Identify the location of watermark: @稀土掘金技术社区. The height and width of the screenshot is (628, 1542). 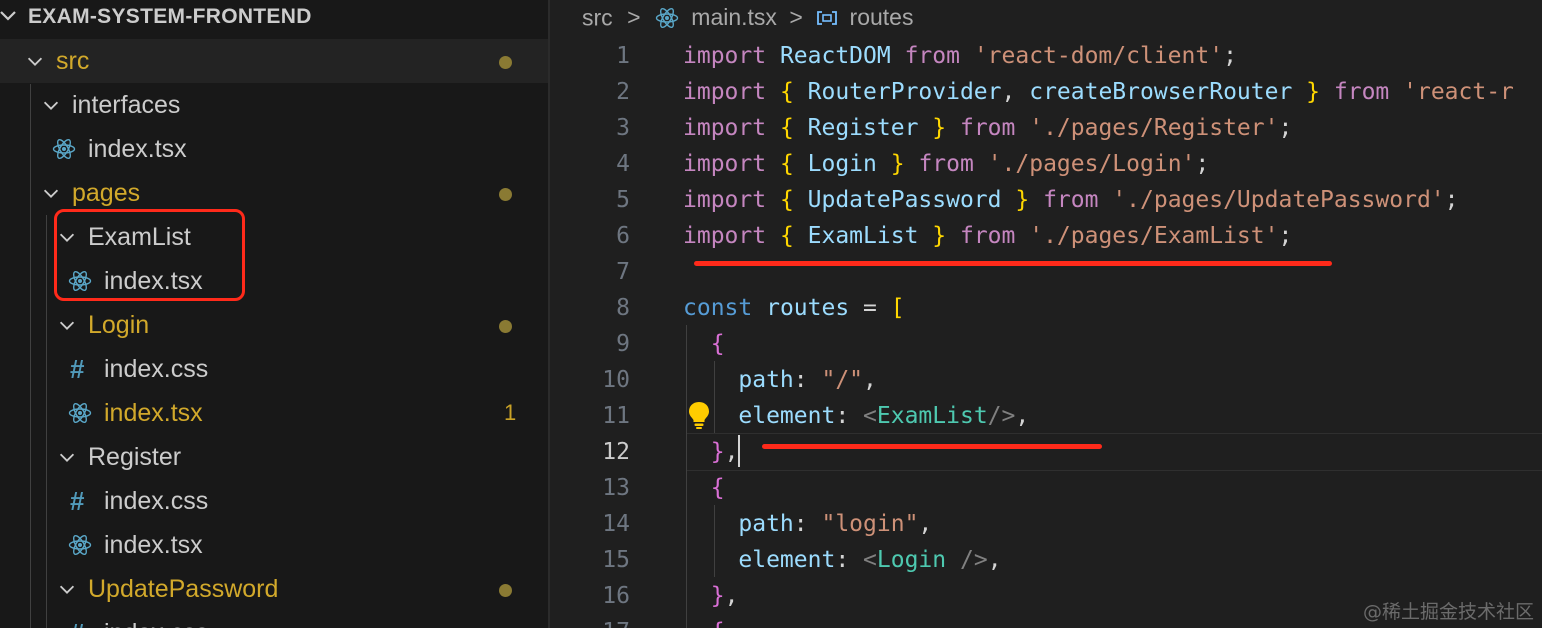
(1448, 612).